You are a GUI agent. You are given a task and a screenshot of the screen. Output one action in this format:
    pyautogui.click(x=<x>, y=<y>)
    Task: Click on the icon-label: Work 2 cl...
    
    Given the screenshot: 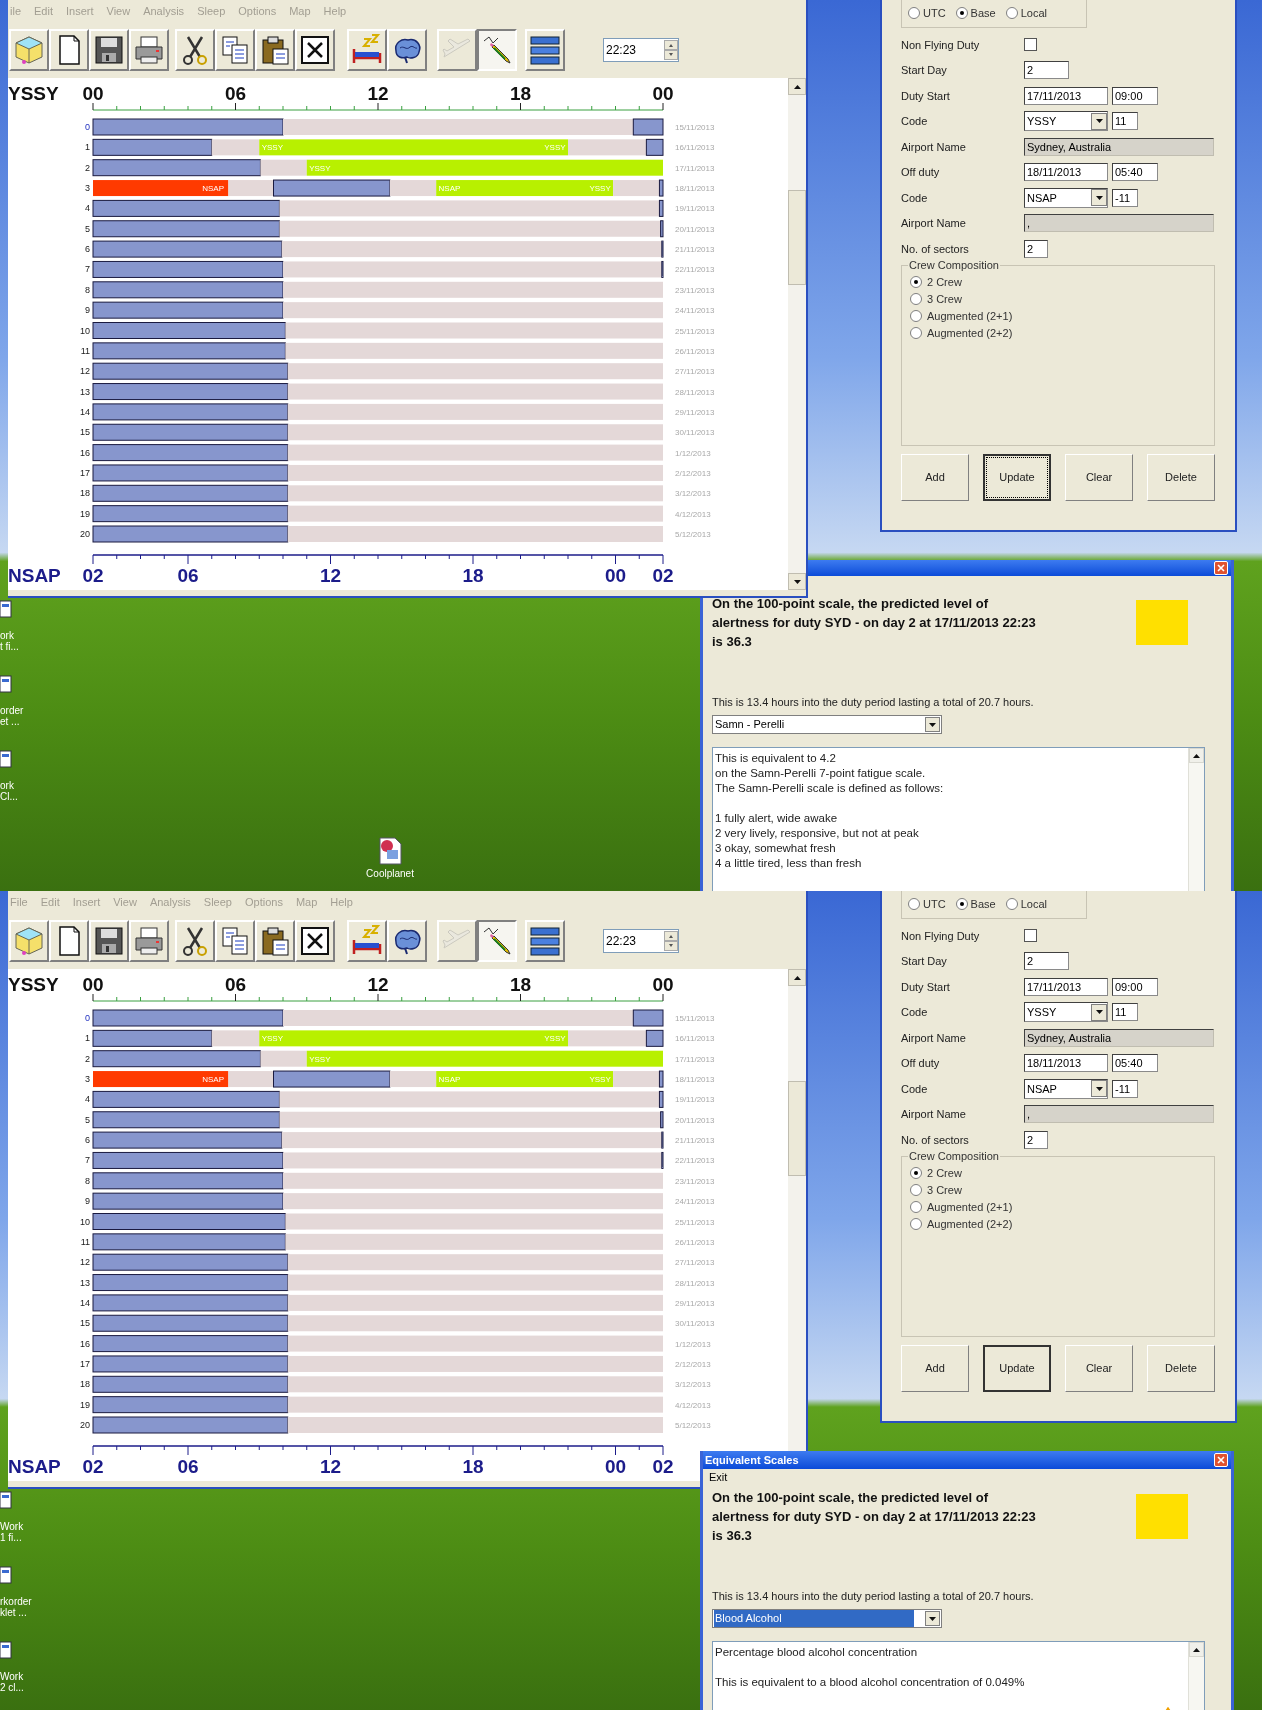 What is the action you would take?
    pyautogui.click(x=16, y=1682)
    